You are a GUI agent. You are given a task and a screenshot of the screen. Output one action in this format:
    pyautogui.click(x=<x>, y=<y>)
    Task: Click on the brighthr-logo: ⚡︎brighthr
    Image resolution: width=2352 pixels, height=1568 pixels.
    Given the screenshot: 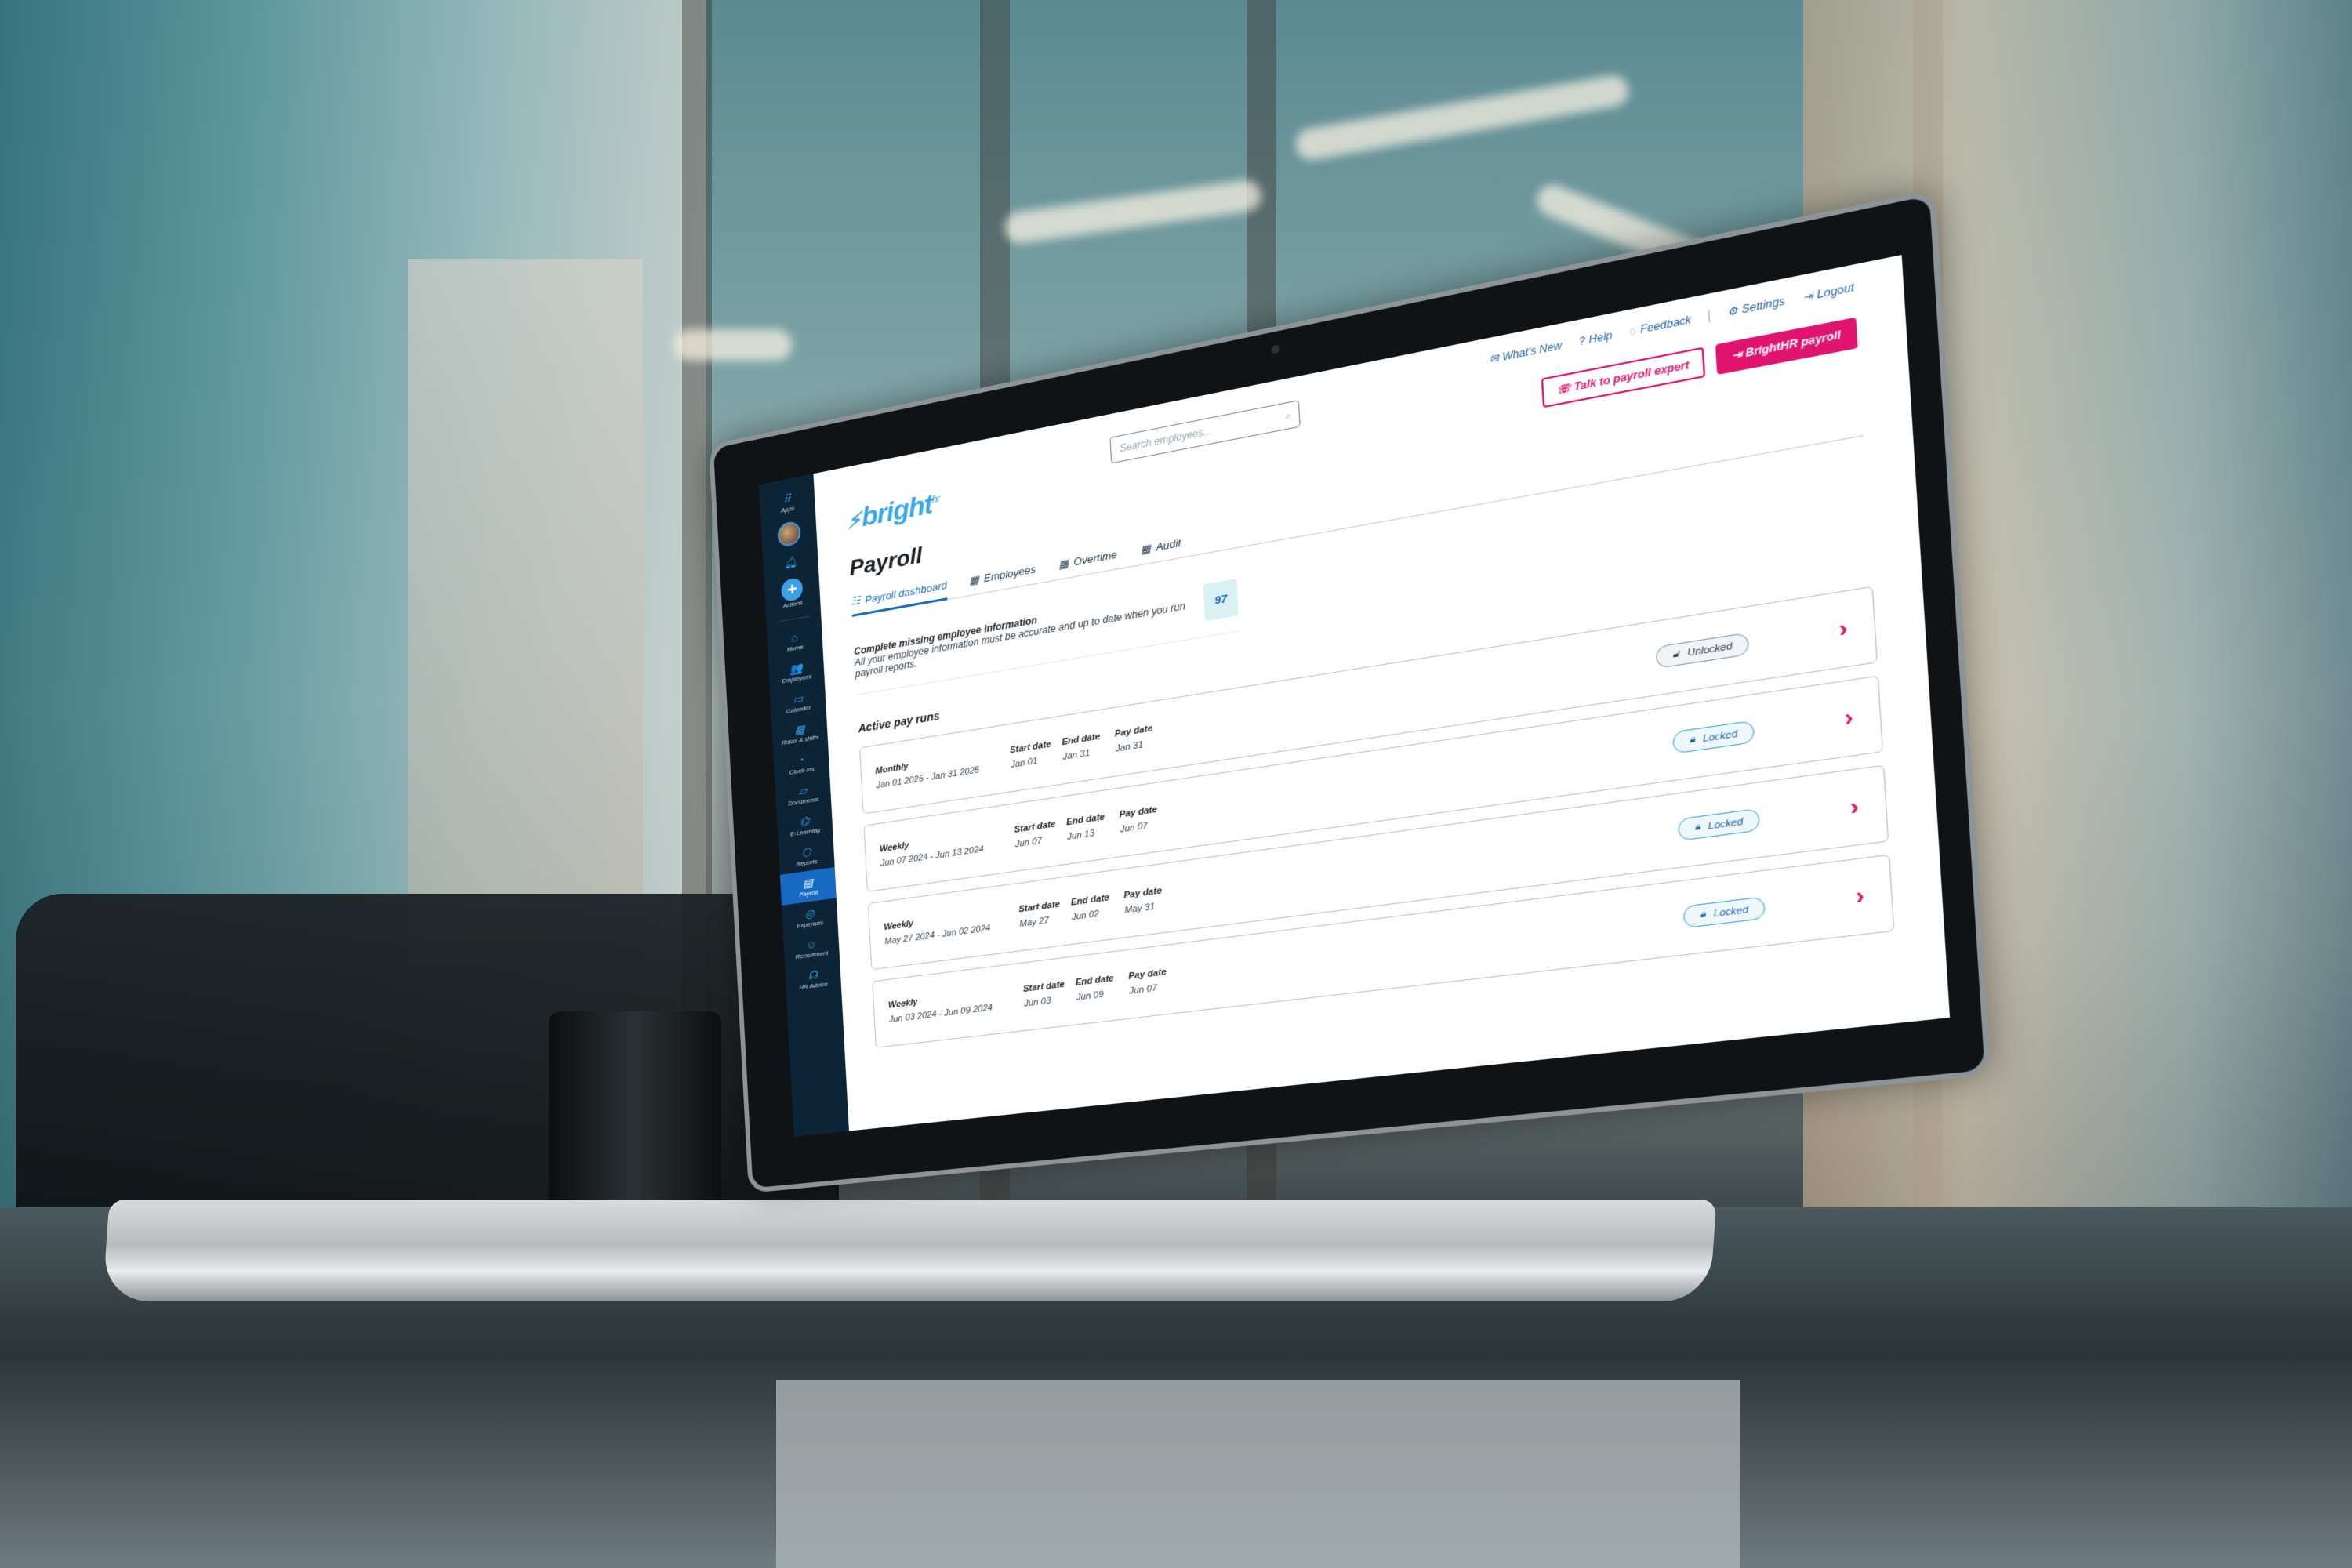 What is the action you would take?
    pyautogui.click(x=893, y=512)
    